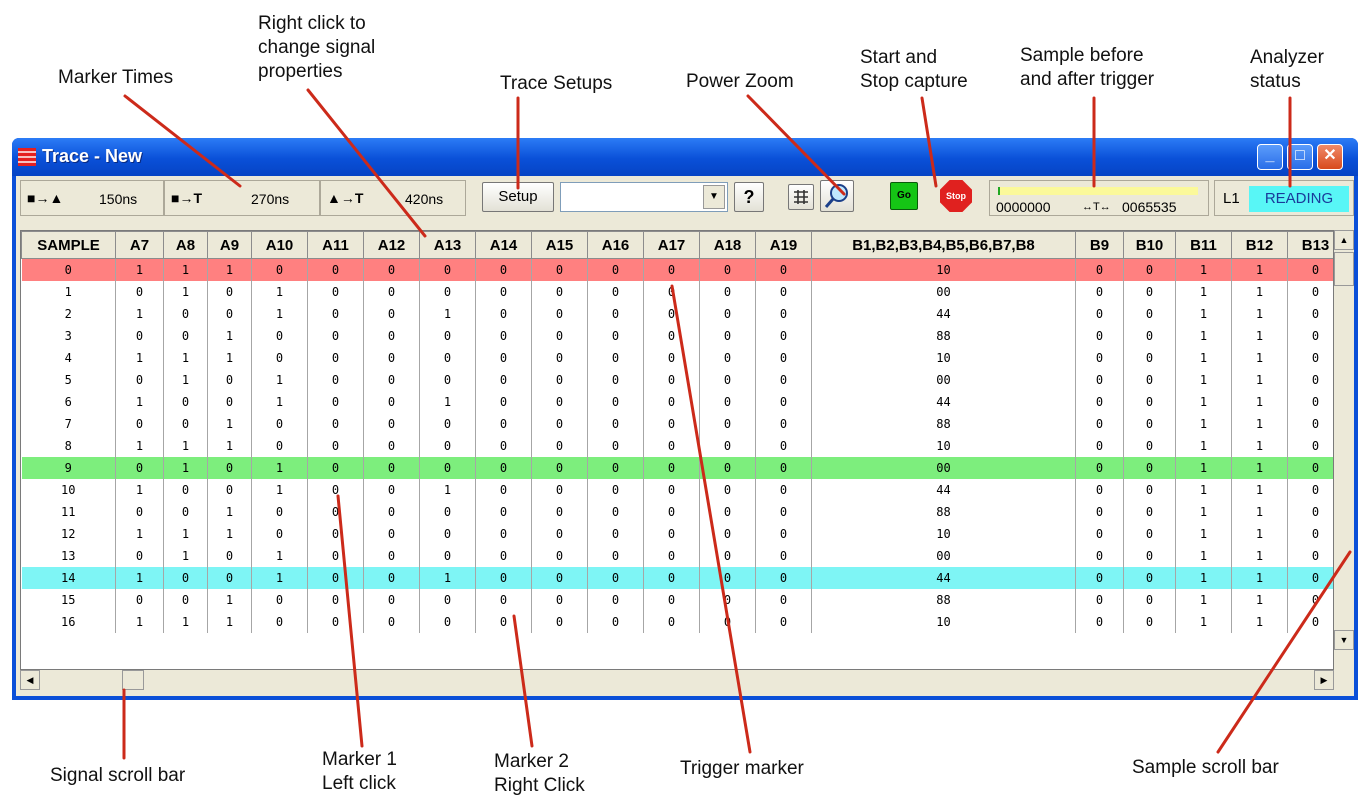 The height and width of the screenshot is (798, 1370). Describe the element at coordinates (677, 402) in the screenshot. I see `table-row: 6 1 0 0 1 0 0 1 0 0 0 0 0 0 44 0 0 1 1 0` at that location.